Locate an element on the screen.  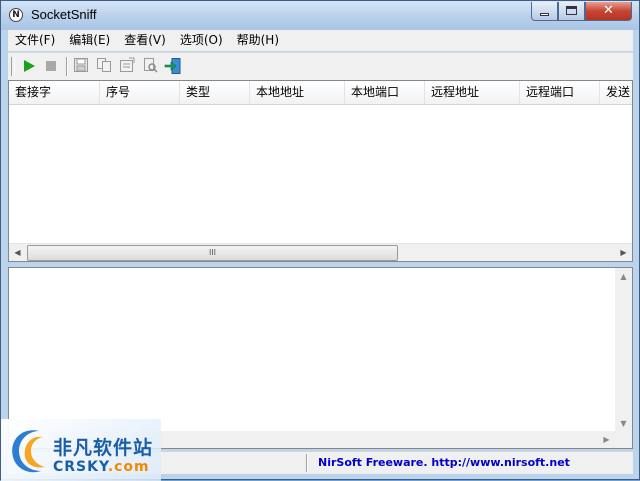
minimize-icon is located at coordinates (544, 14).